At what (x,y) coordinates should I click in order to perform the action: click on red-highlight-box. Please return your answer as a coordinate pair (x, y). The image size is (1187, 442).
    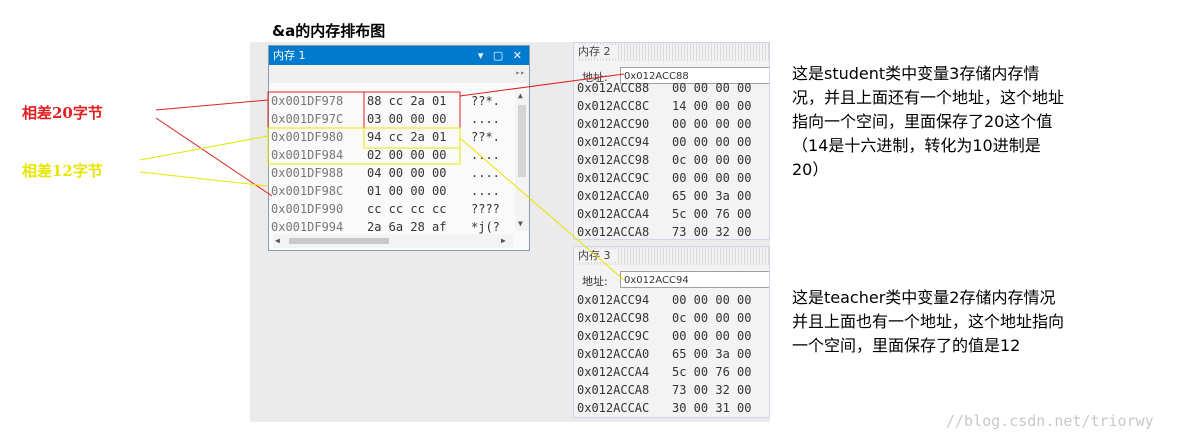
    Looking at the image, I should click on (412, 110).